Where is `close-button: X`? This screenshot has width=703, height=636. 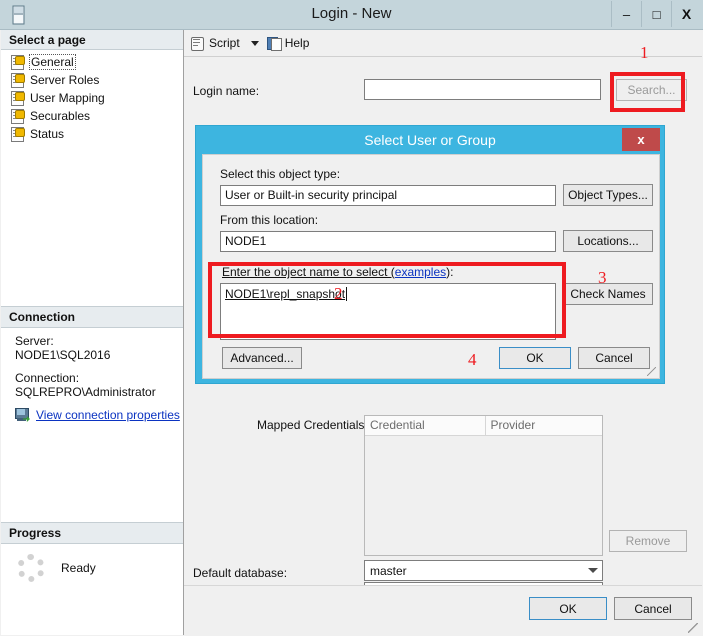
close-button: X is located at coordinates (686, 14).